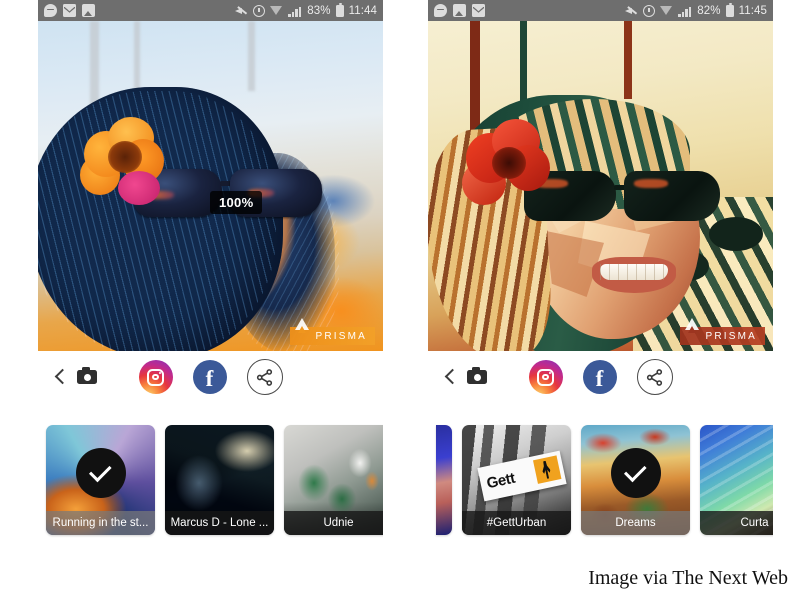  I want to click on prisma-watermark-right: PRISMA, so click(722, 331).